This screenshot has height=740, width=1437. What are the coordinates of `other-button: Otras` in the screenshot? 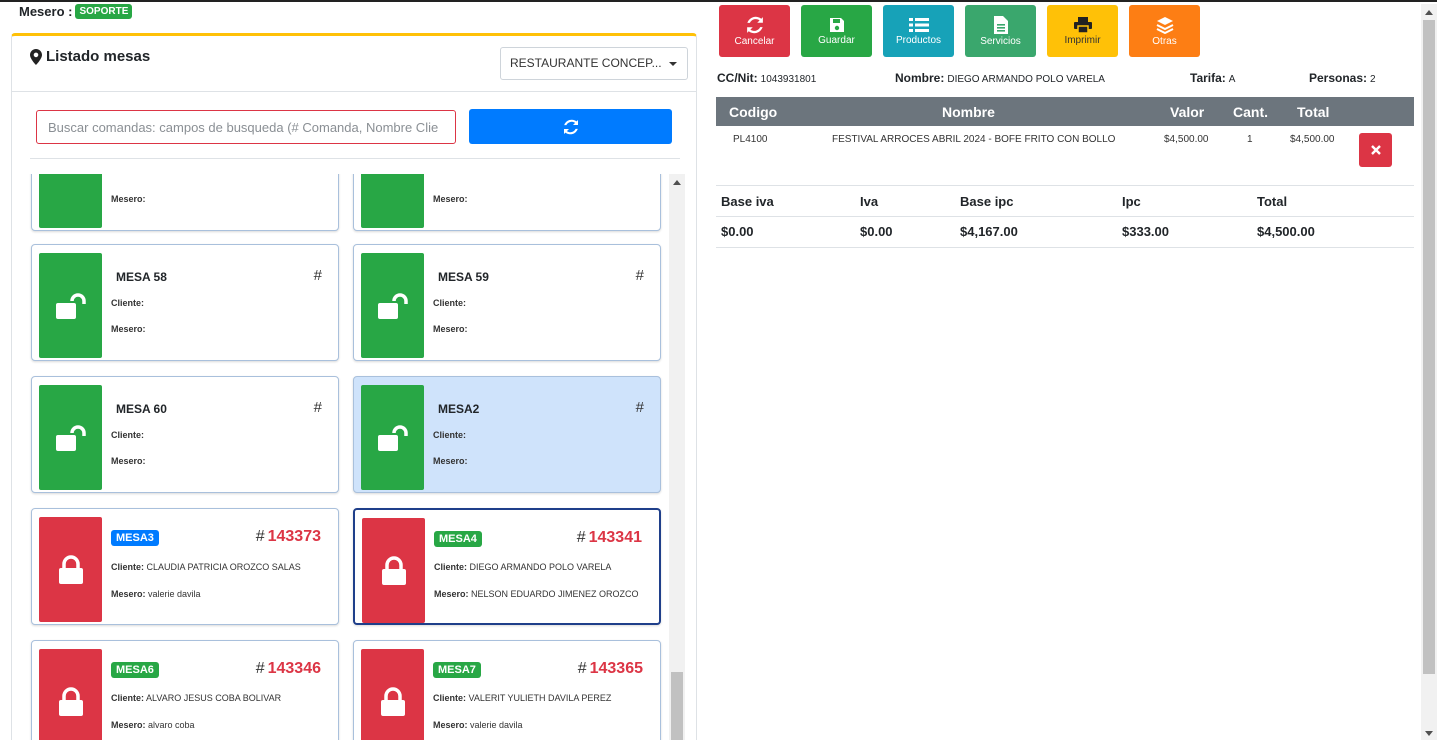 It's located at (1164, 31).